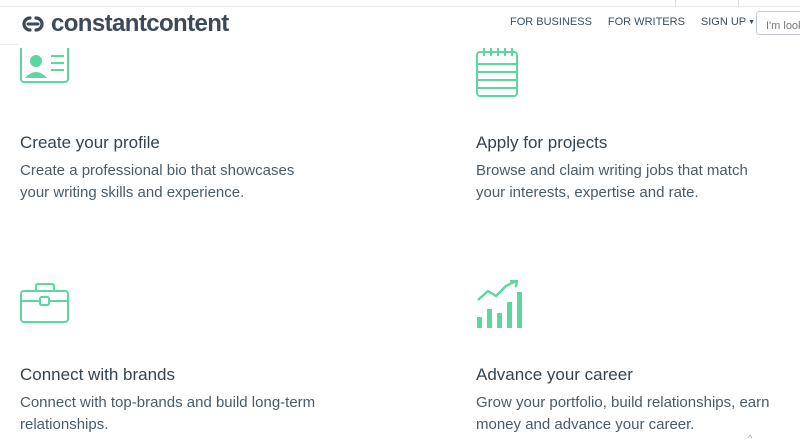 This screenshot has height=443, width=800. I want to click on feature-description-line: your interests, expertise and rate., so click(587, 192).